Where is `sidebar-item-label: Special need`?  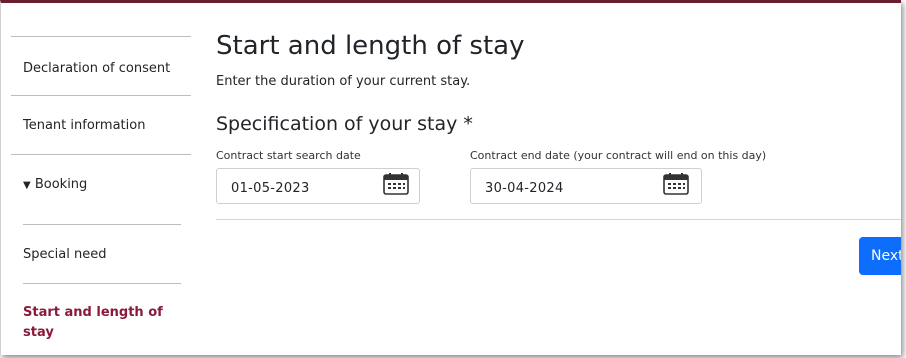
sidebar-item-label: Special need is located at coordinates (65, 254).